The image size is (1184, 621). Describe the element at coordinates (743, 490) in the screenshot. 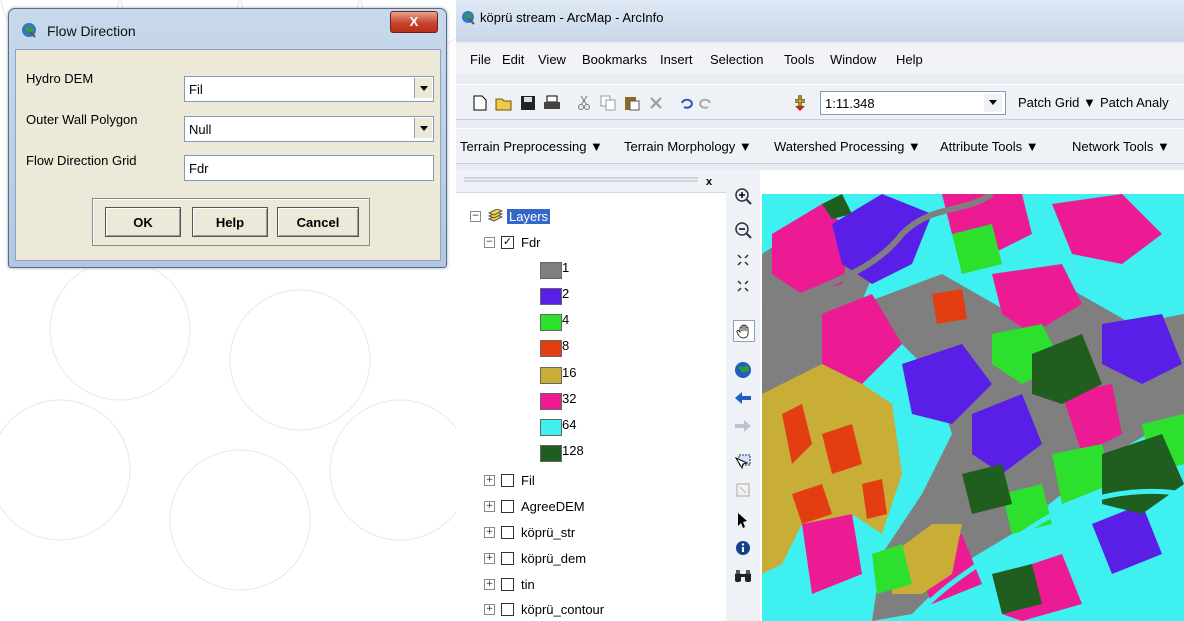

I see `clear-selection-icon` at that location.